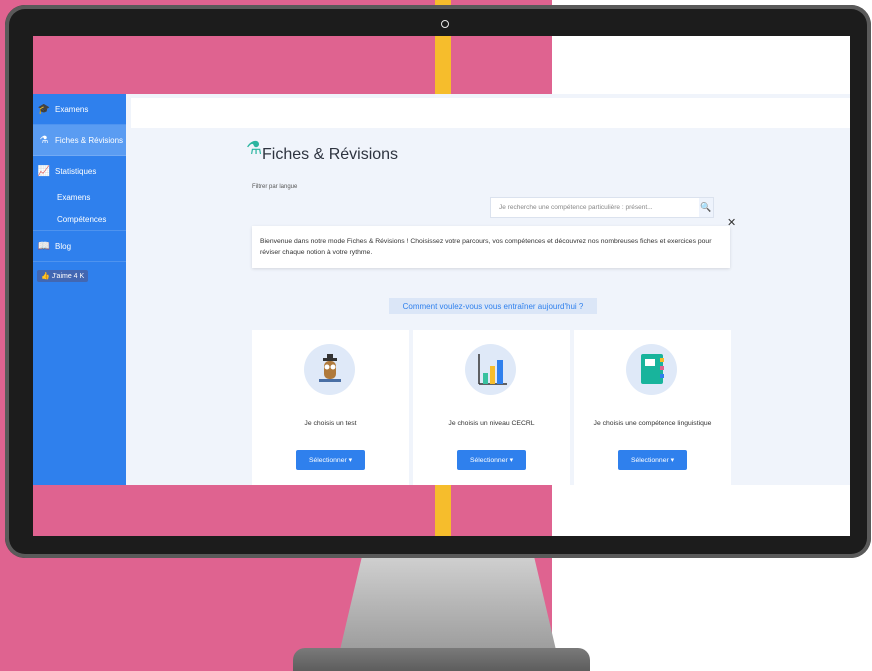 This screenshot has width=872, height=671. What do you see at coordinates (441, 659) in the screenshot?
I see `monitor-base` at bounding box center [441, 659].